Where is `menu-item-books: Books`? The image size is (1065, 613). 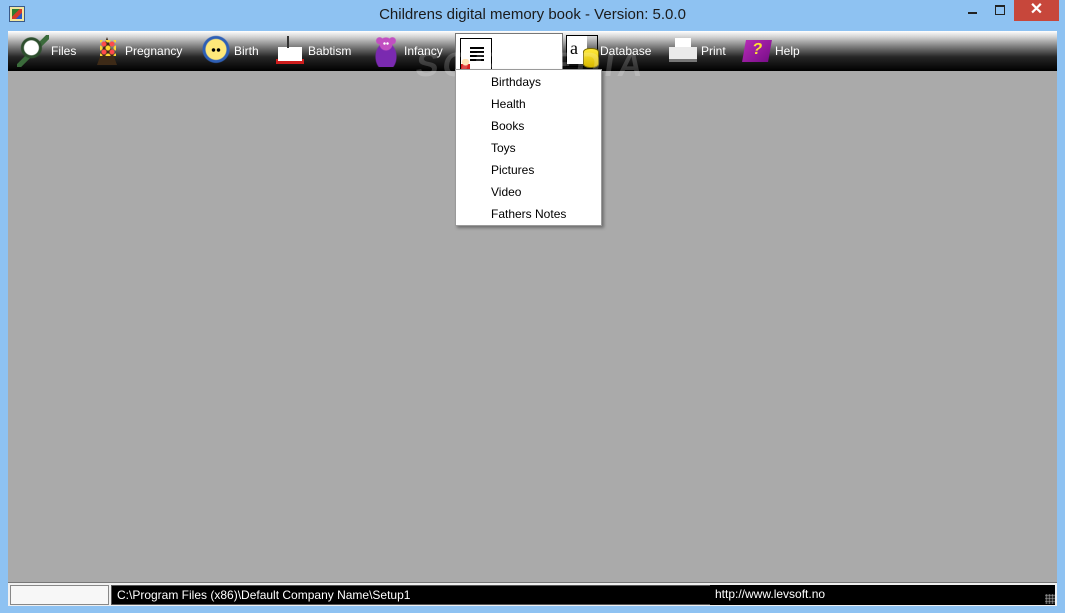 menu-item-books: Books is located at coordinates (507, 126).